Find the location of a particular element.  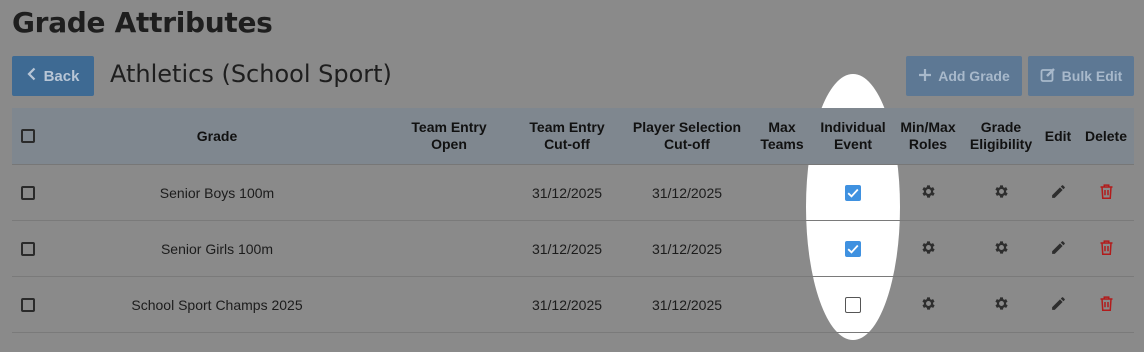

header-grade-eligibility: Grade Eligibility is located at coordinates (1001, 135).